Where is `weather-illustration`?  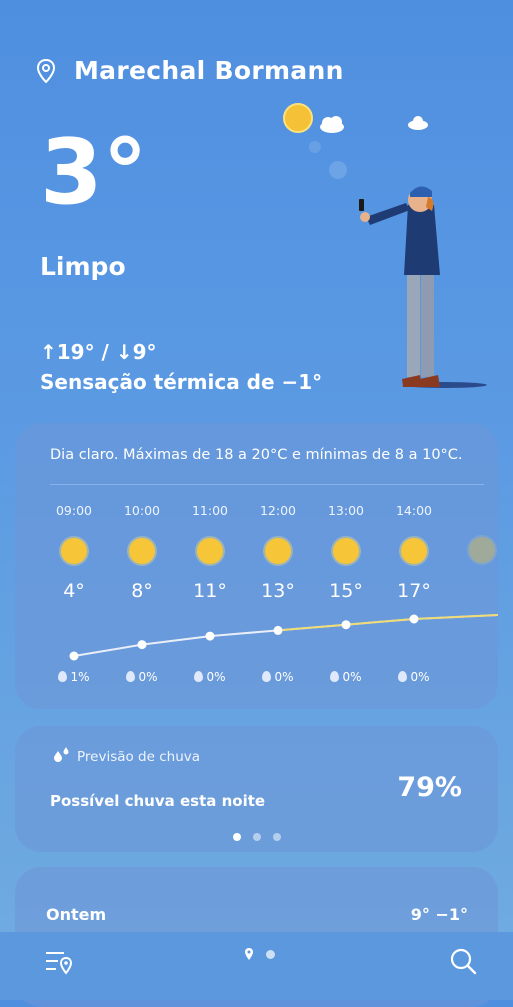
weather-illustration is located at coordinates (385, 245).